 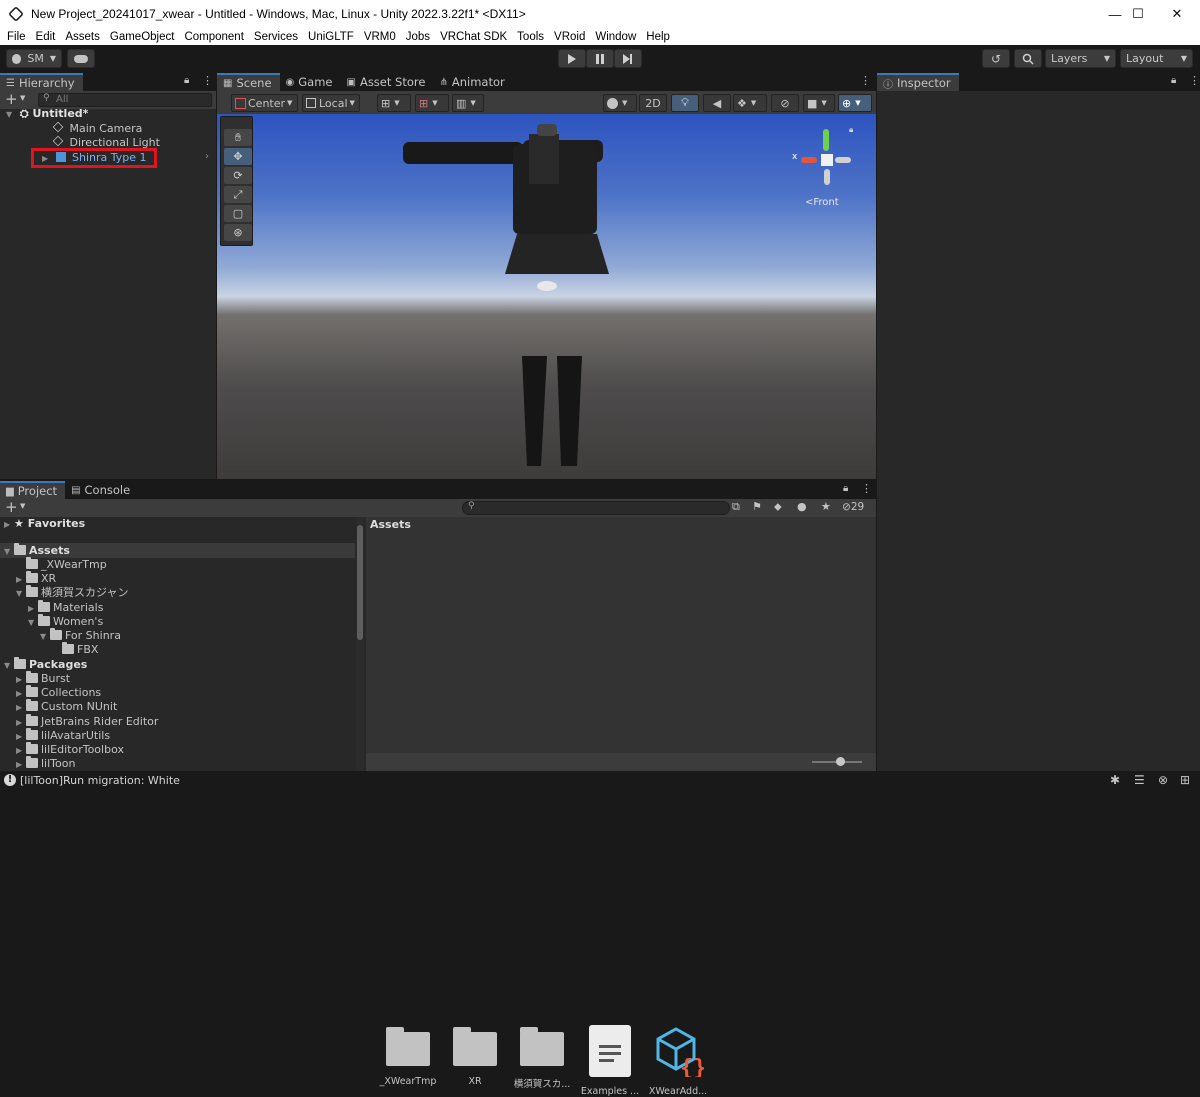 I want to click on favorite-star-icon: ★, so click(x=826, y=506).